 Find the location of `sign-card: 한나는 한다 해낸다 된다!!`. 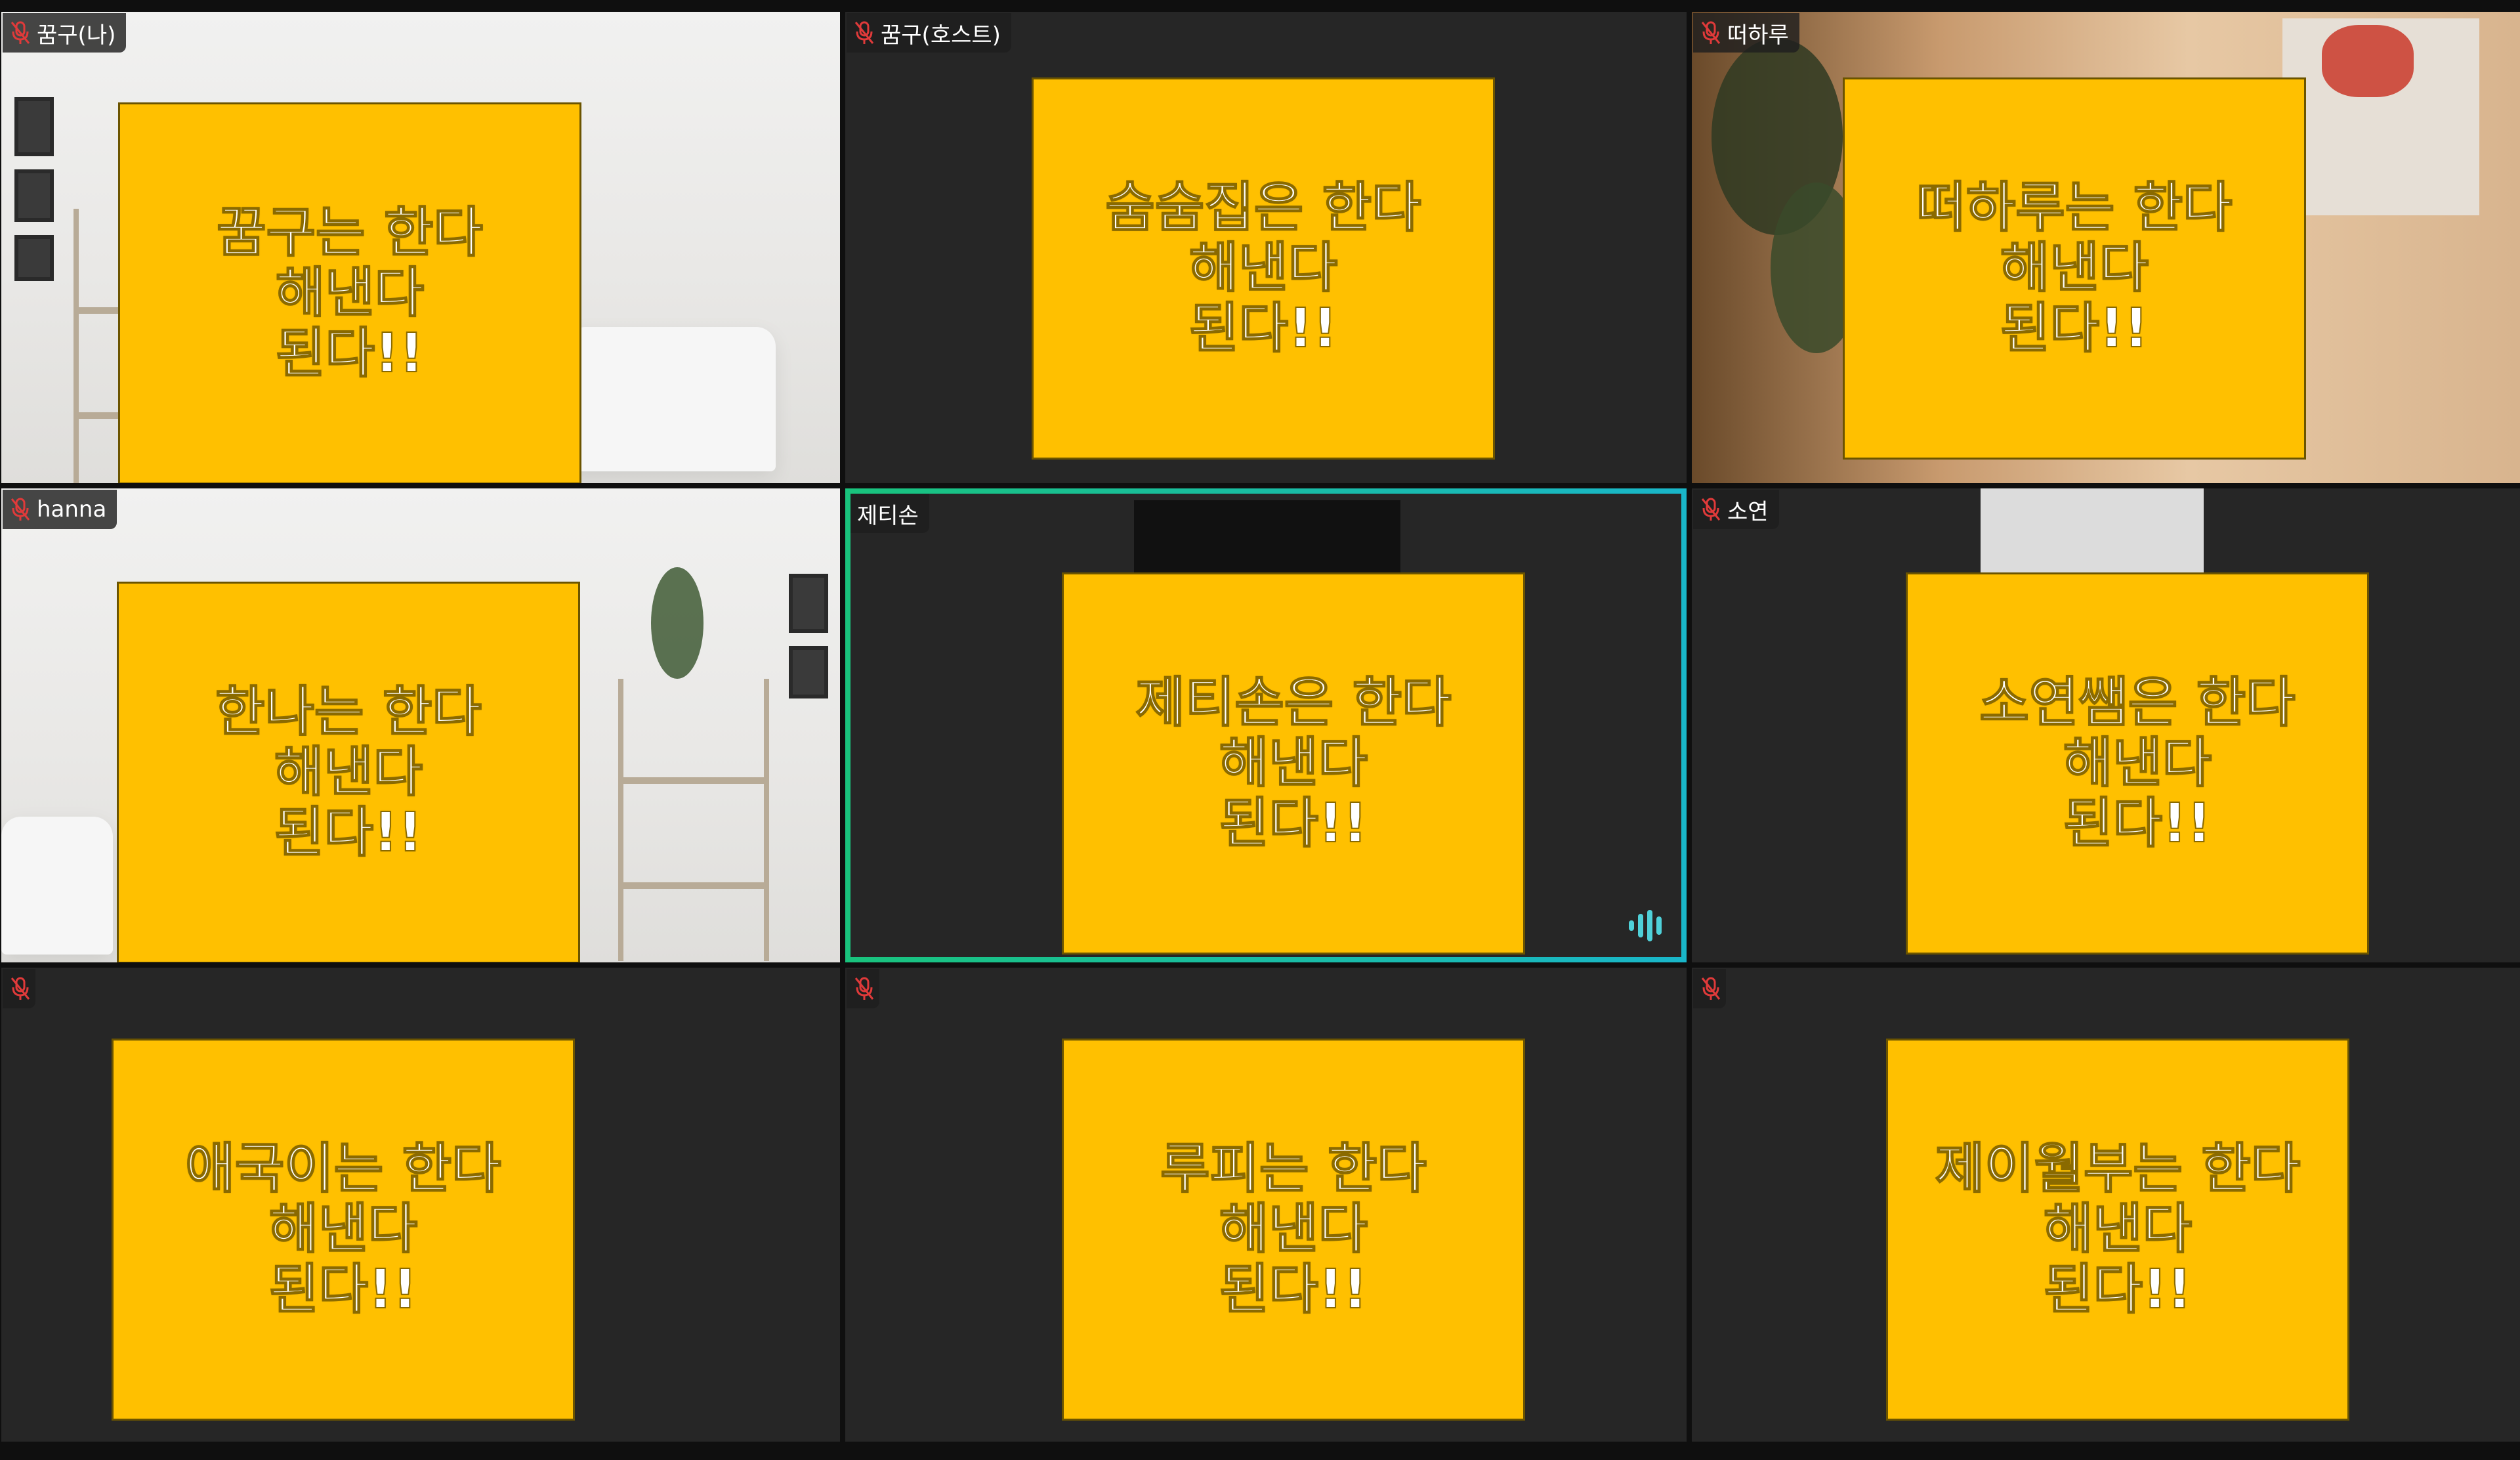

sign-card: 한나는 한다 해낸다 된다!! is located at coordinates (348, 772).